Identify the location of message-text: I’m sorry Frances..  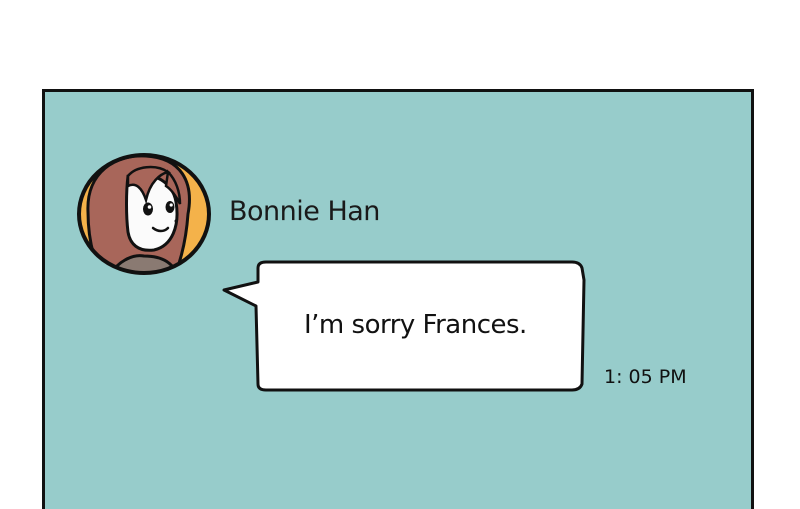
(415, 325).